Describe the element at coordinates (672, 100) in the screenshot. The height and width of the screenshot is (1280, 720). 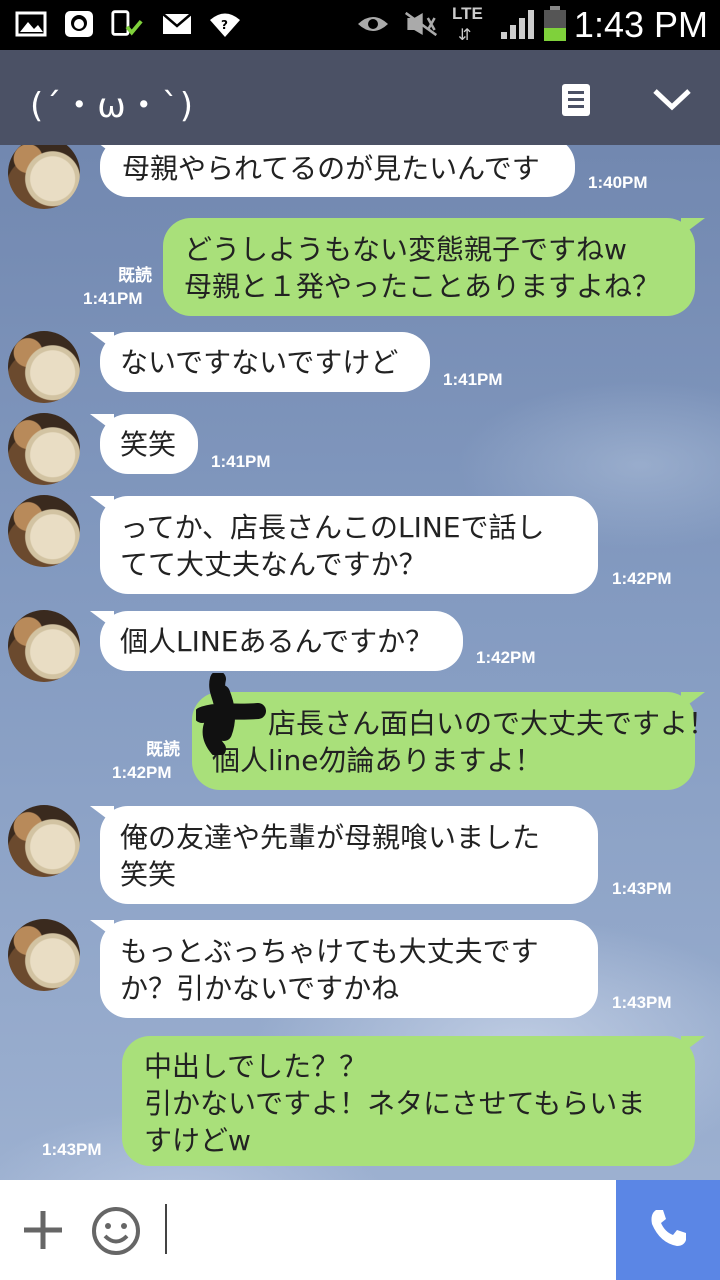
I see `chevron-down-icon` at that location.